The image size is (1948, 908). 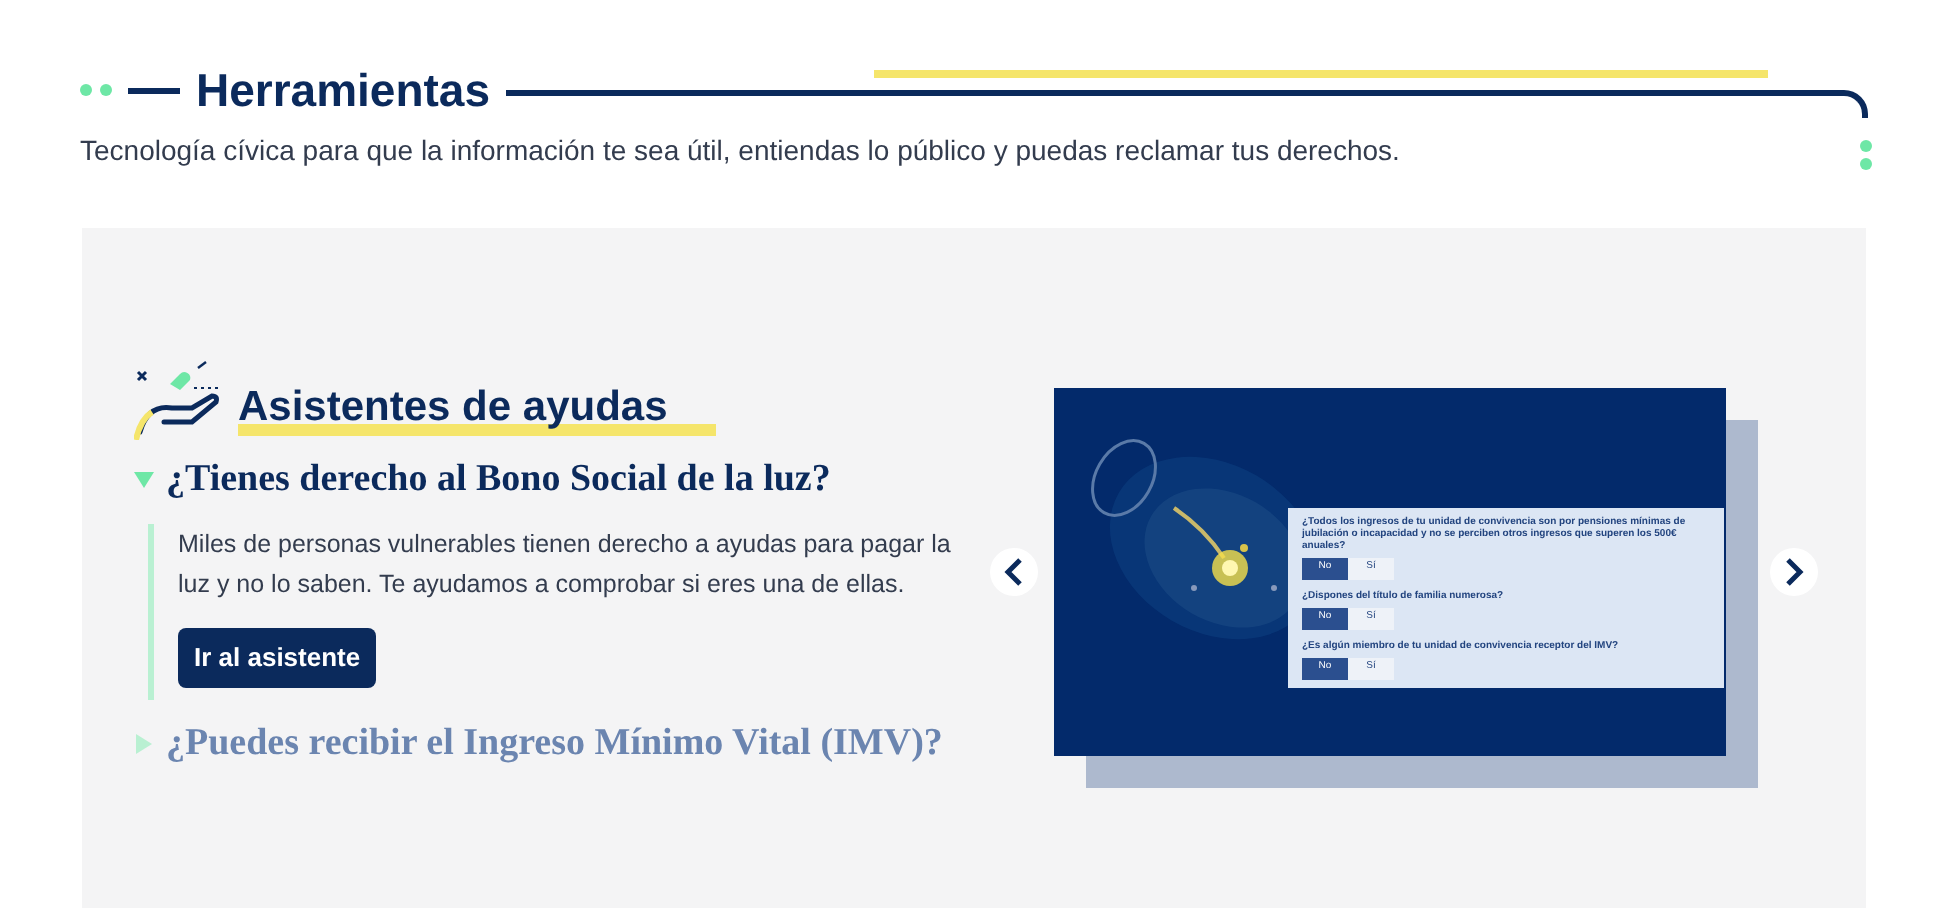 I want to click on next-arrow-button, so click(x=1794, y=571).